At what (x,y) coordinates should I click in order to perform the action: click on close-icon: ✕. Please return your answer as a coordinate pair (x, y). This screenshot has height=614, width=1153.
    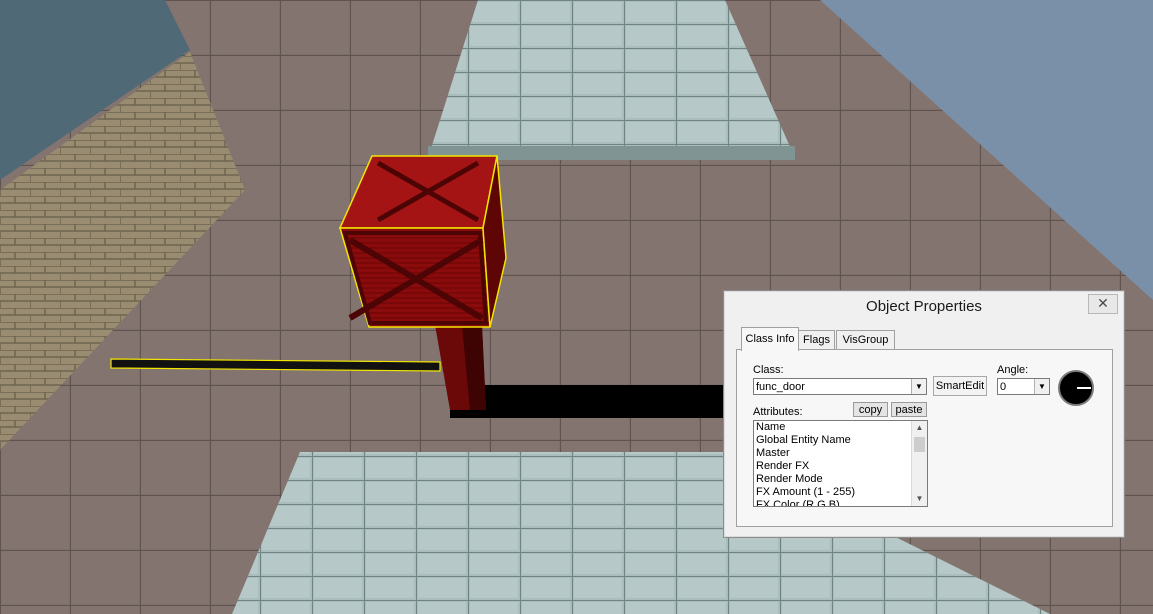
    Looking at the image, I should click on (1103, 303).